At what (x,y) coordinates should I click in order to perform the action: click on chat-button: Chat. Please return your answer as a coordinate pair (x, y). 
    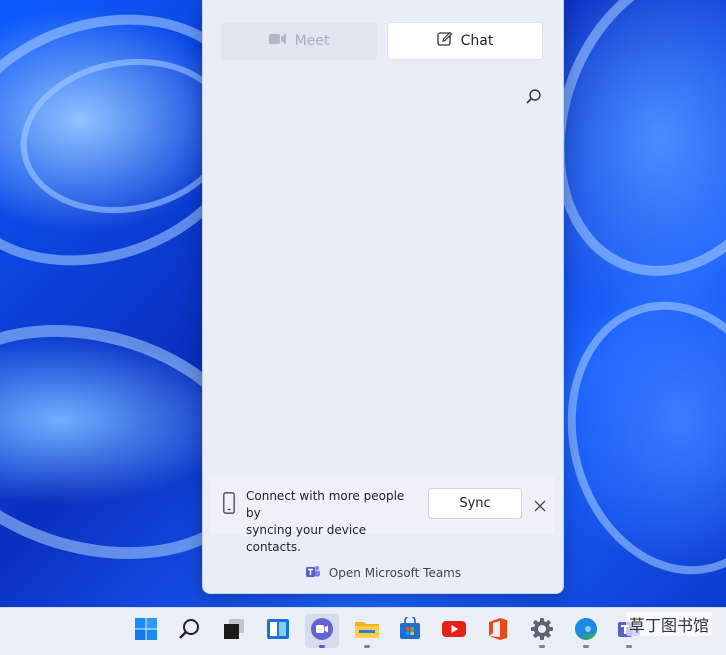
    Looking at the image, I should click on (465, 41).